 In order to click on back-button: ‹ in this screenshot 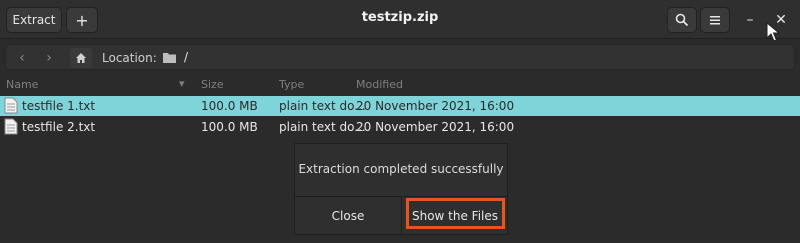, I will do `click(22, 58)`.